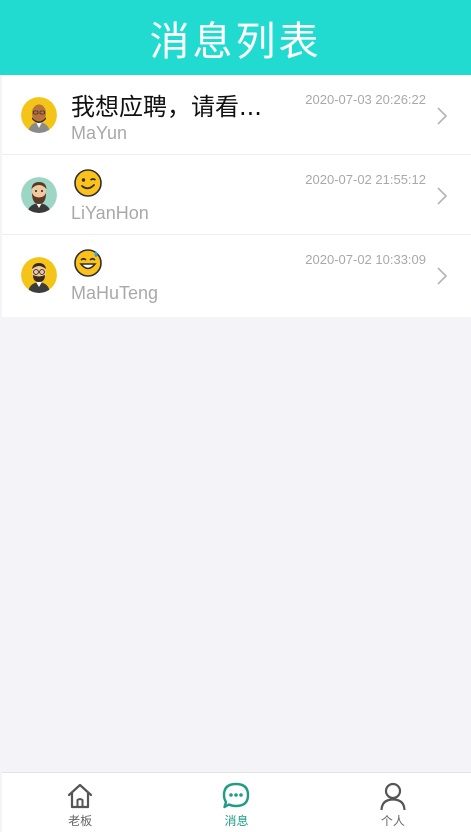 The height and width of the screenshot is (832, 471). What do you see at coordinates (39, 115) in the screenshot?
I see `avatar-bald-man-icon` at bounding box center [39, 115].